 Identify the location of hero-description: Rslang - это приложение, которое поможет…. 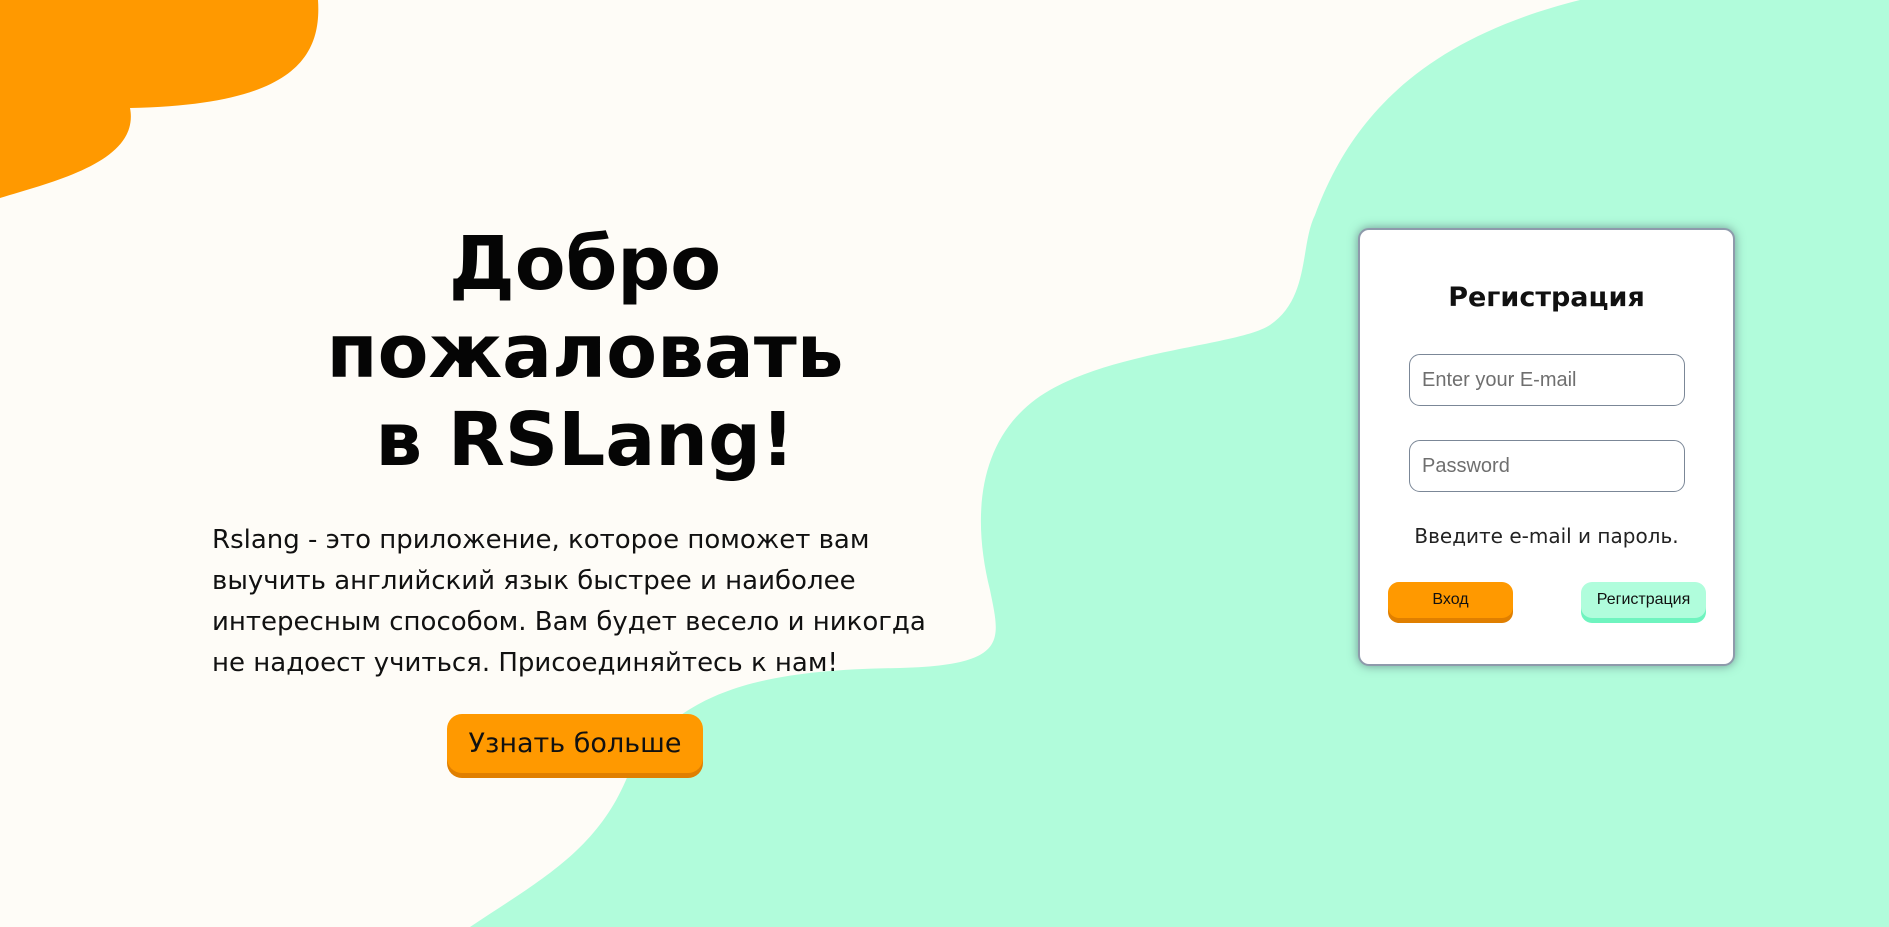
(569, 601).